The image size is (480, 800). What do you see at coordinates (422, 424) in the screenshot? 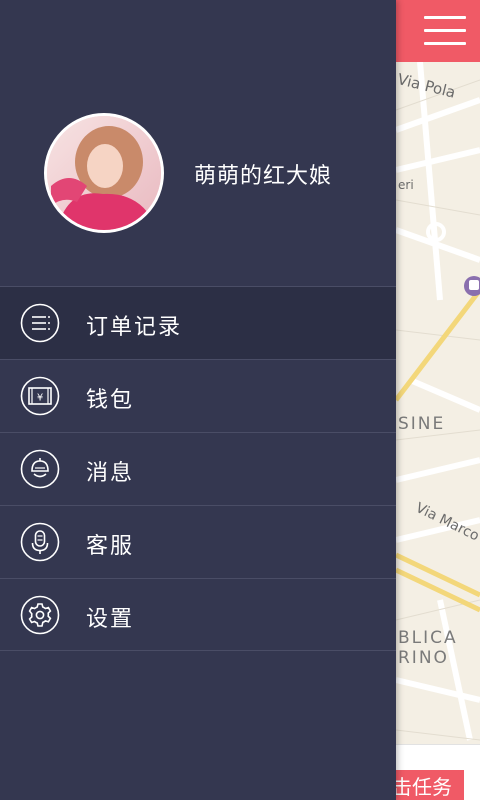
I see `map-district-label: SINE` at bounding box center [422, 424].